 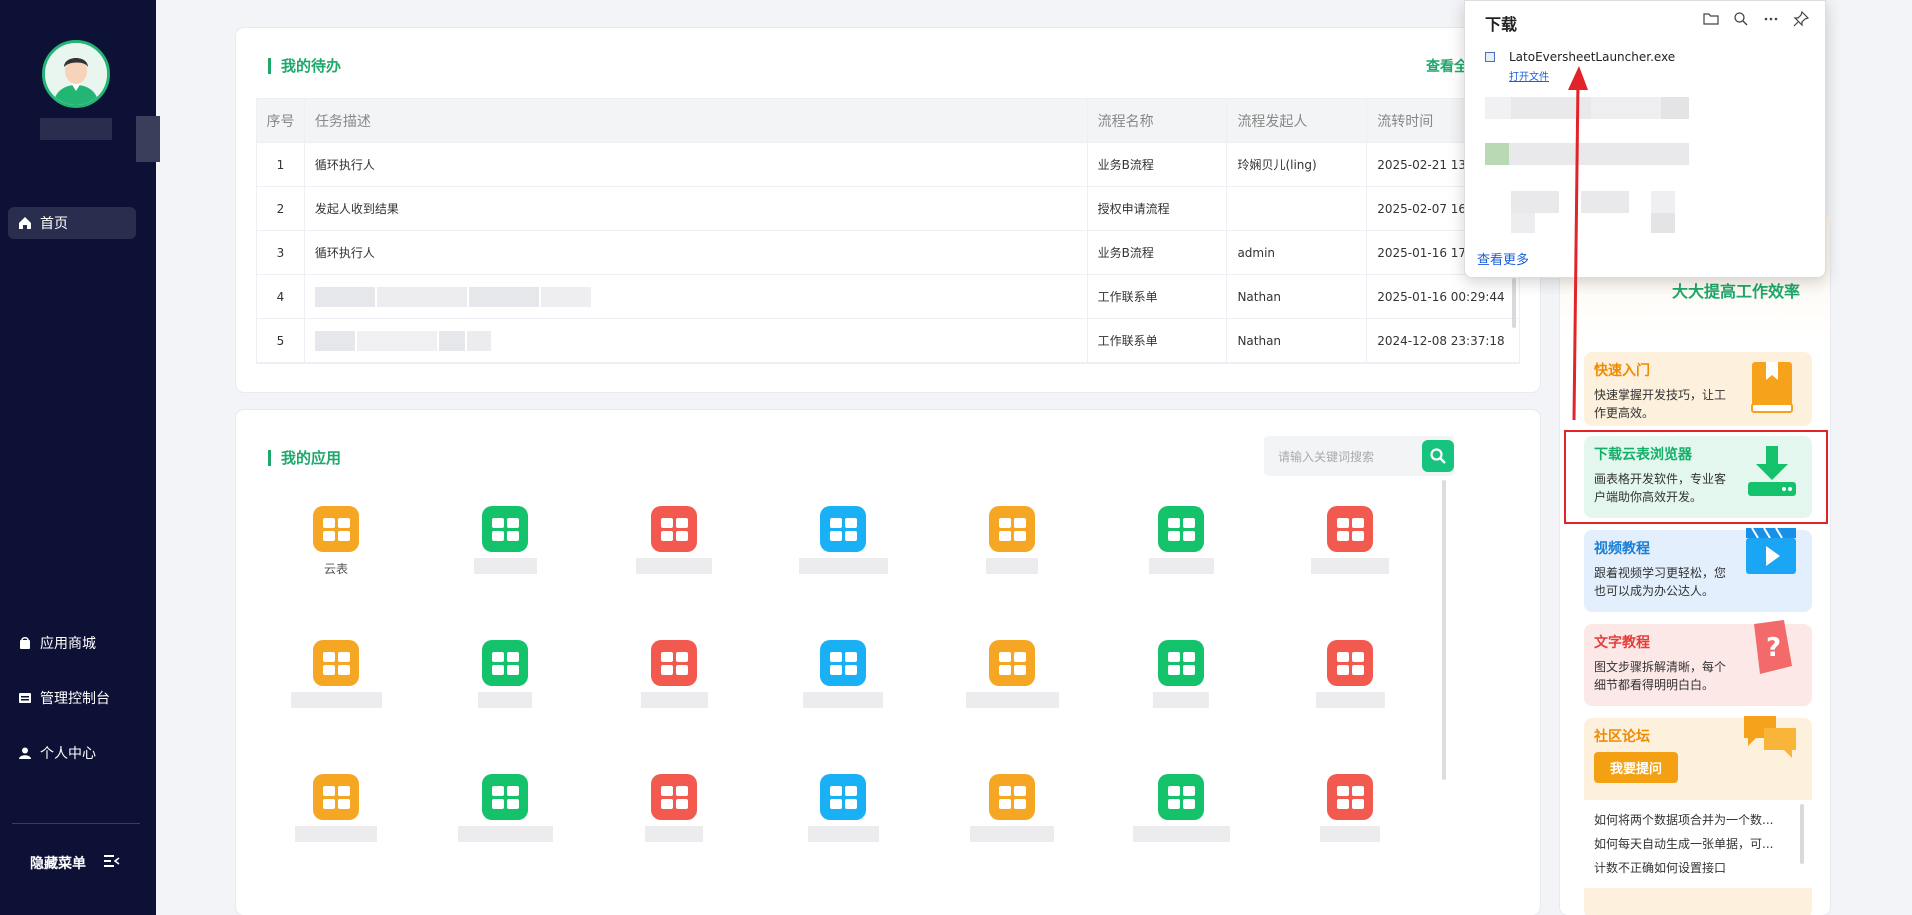 I want to click on download-toolbar, so click(x=1756, y=20).